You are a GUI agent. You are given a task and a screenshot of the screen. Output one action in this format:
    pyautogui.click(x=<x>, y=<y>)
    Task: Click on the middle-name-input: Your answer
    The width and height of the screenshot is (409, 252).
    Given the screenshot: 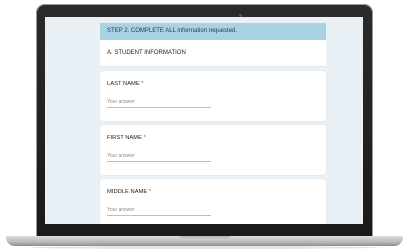 What is the action you would take?
    pyautogui.click(x=159, y=211)
    